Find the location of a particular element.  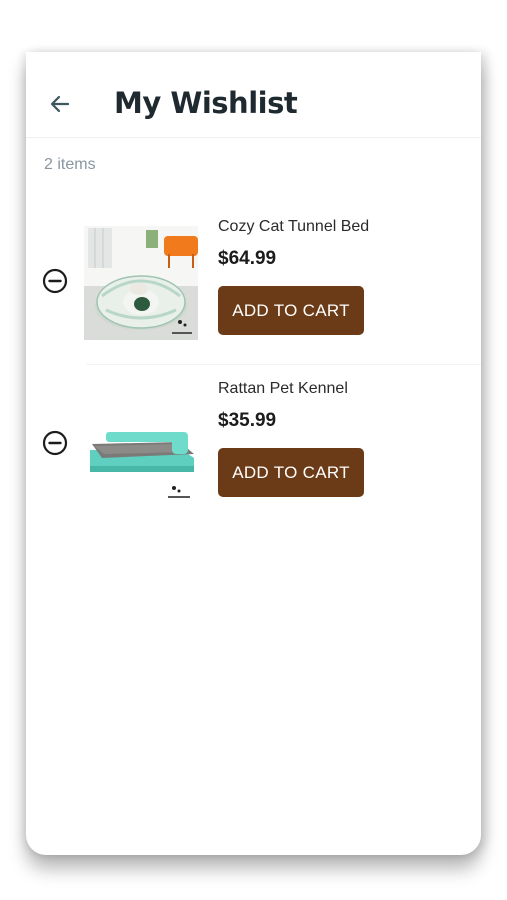

product-price: $64.99 is located at coordinates (247, 258).